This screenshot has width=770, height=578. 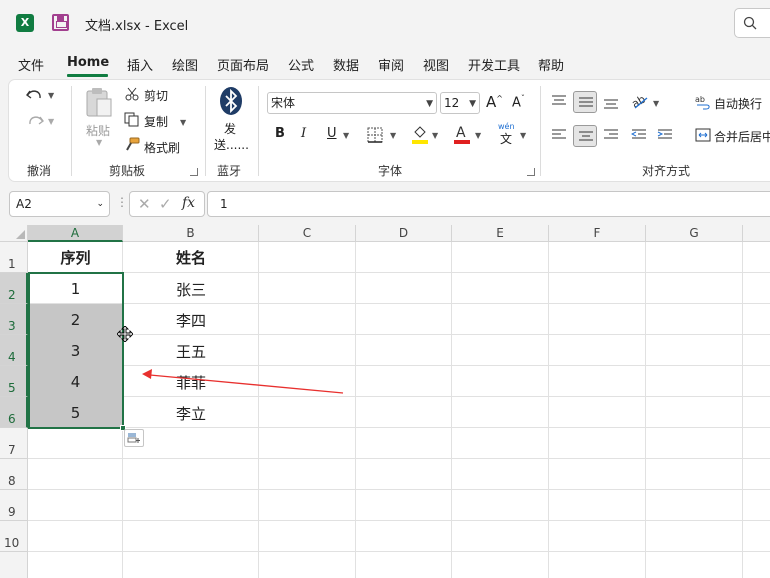 I want to click on align-center-button, so click(x=585, y=136).